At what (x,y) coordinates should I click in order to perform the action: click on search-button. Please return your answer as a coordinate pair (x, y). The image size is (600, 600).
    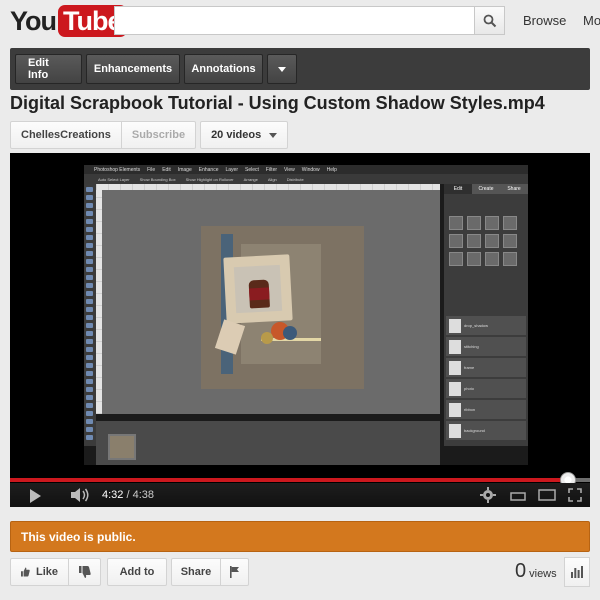
    Looking at the image, I should click on (489, 20).